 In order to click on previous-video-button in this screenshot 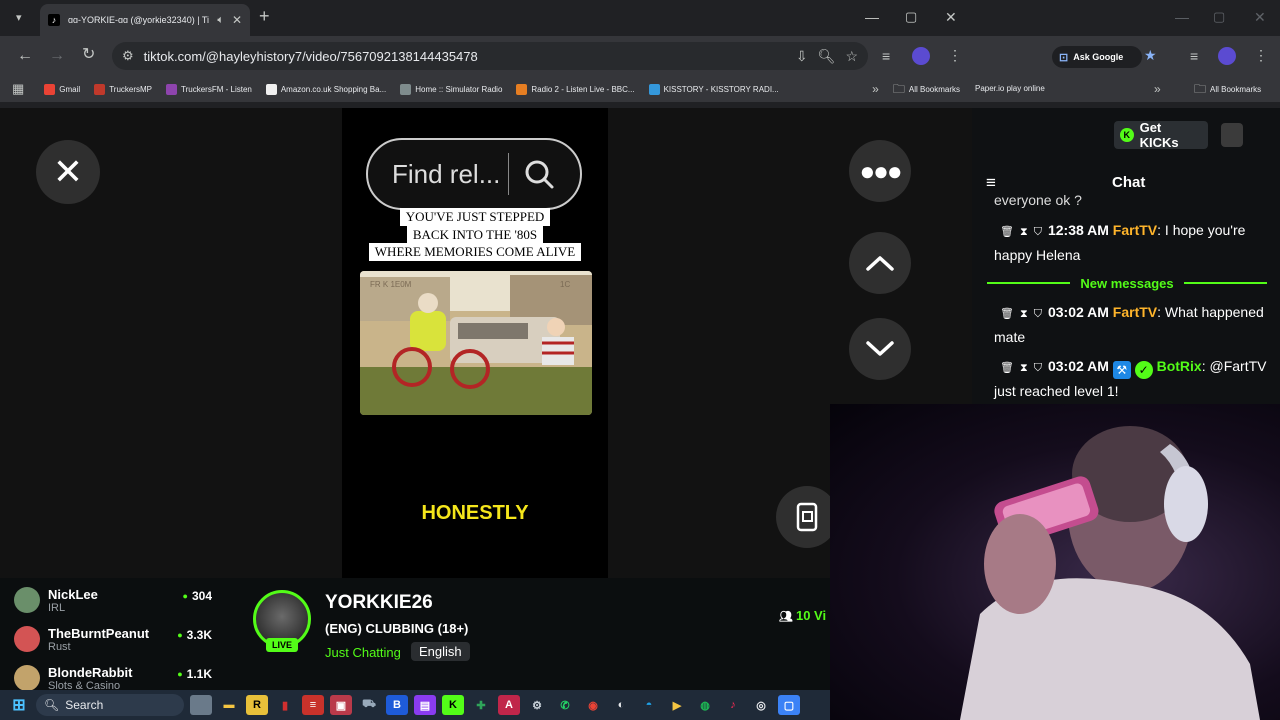, I will do `click(880, 263)`.